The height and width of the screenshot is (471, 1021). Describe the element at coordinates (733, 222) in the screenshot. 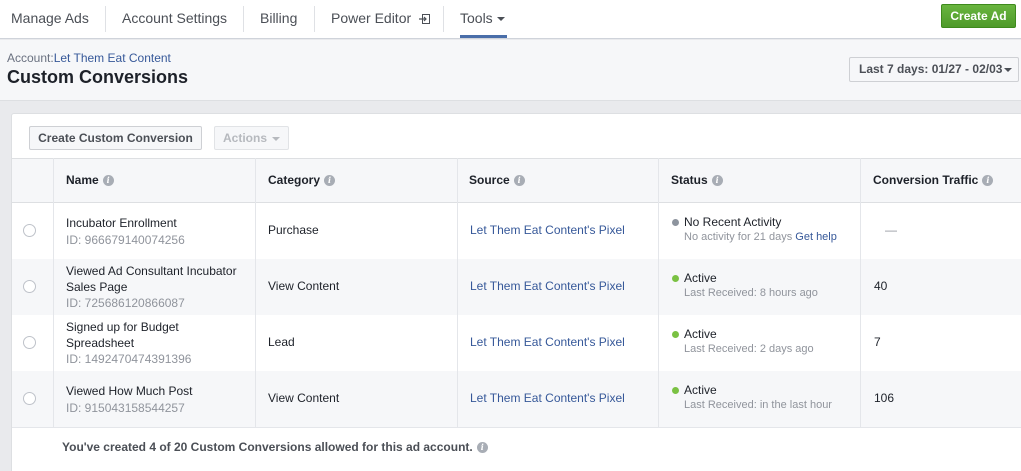

I see `row-status: No Recent Activity` at that location.